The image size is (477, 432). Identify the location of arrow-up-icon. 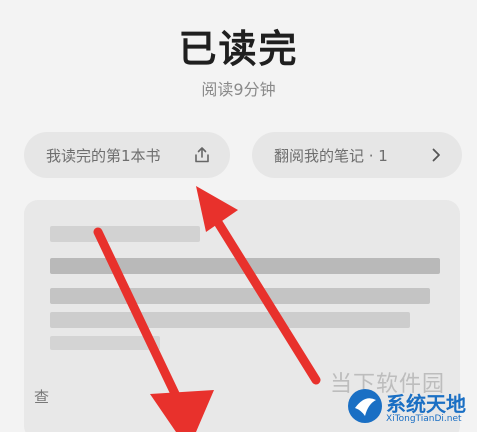
(258, 285).